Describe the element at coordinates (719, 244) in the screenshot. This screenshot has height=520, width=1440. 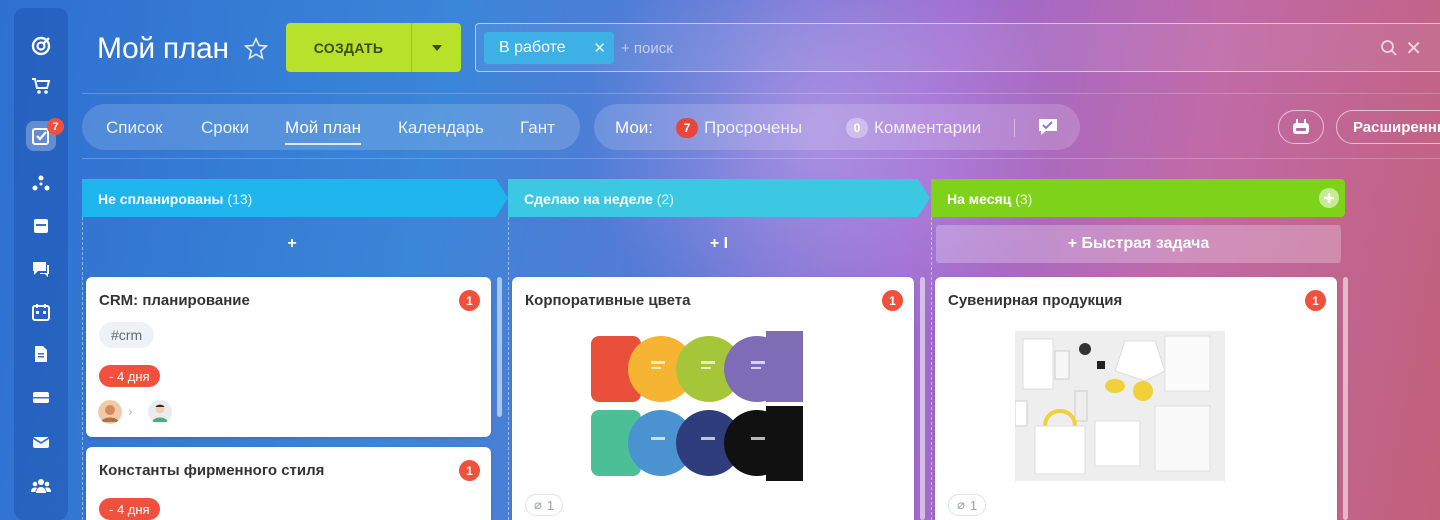
I see `add-task-button: + I` at that location.